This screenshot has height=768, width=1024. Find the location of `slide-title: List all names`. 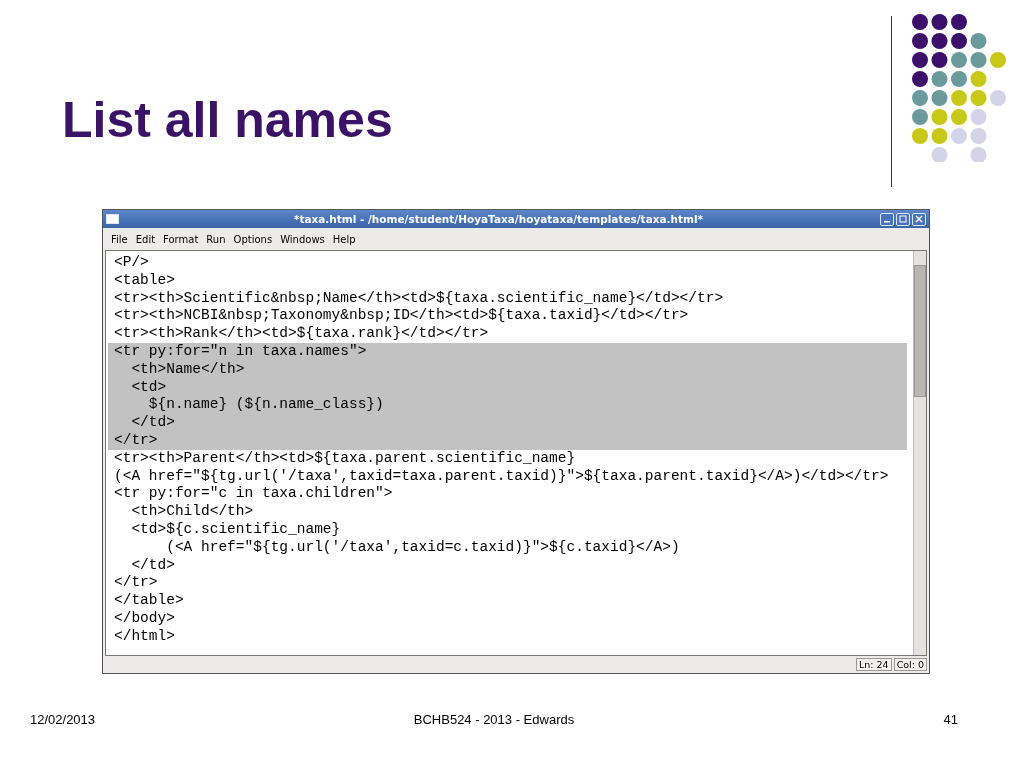

slide-title: List all names is located at coordinates (228, 120).